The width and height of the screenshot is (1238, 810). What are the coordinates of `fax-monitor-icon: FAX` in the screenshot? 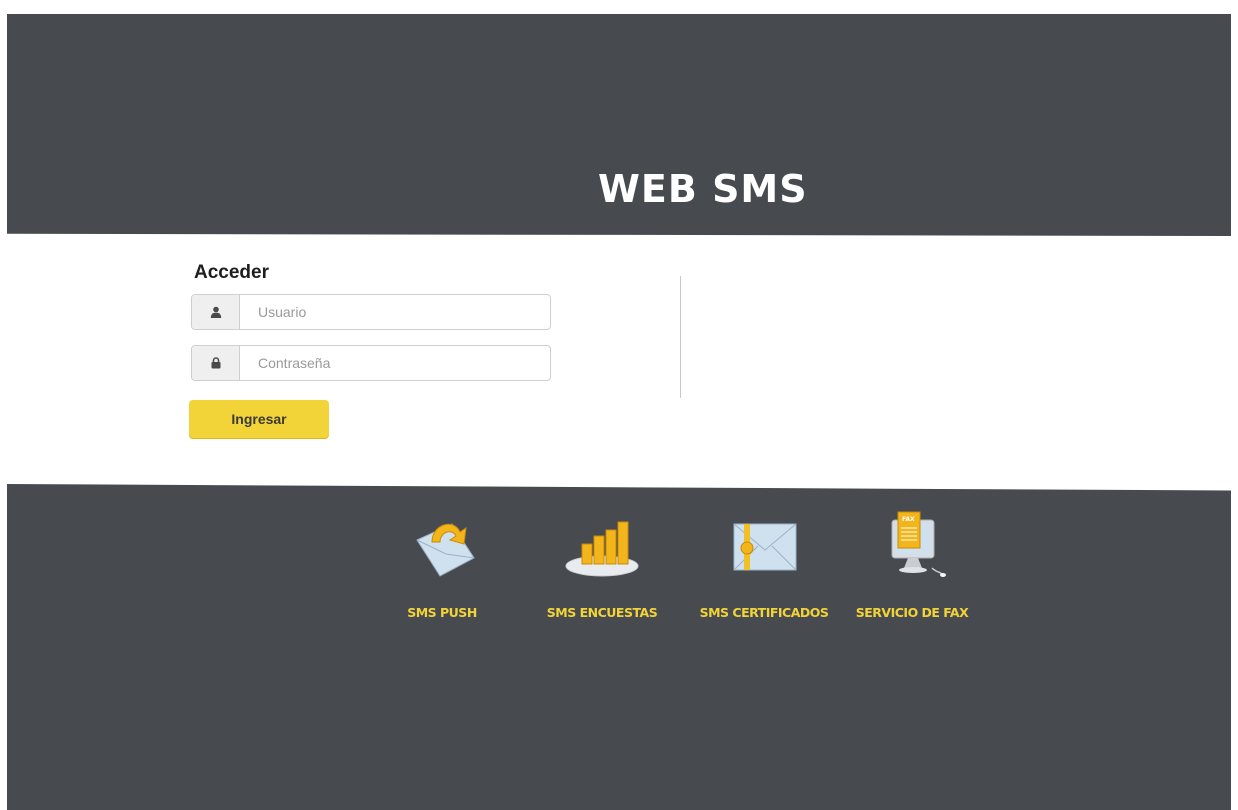 It's located at (918, 544).